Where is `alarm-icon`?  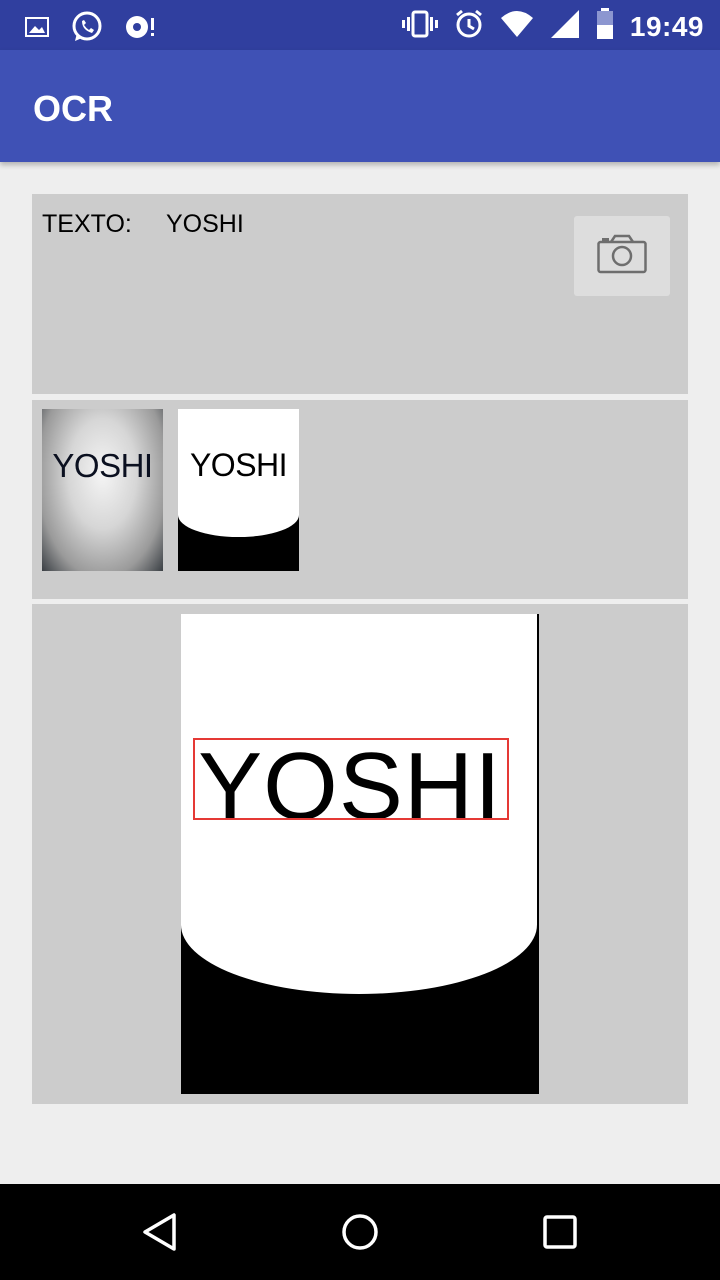
alarm-icon is located at coordinates (469, 26).